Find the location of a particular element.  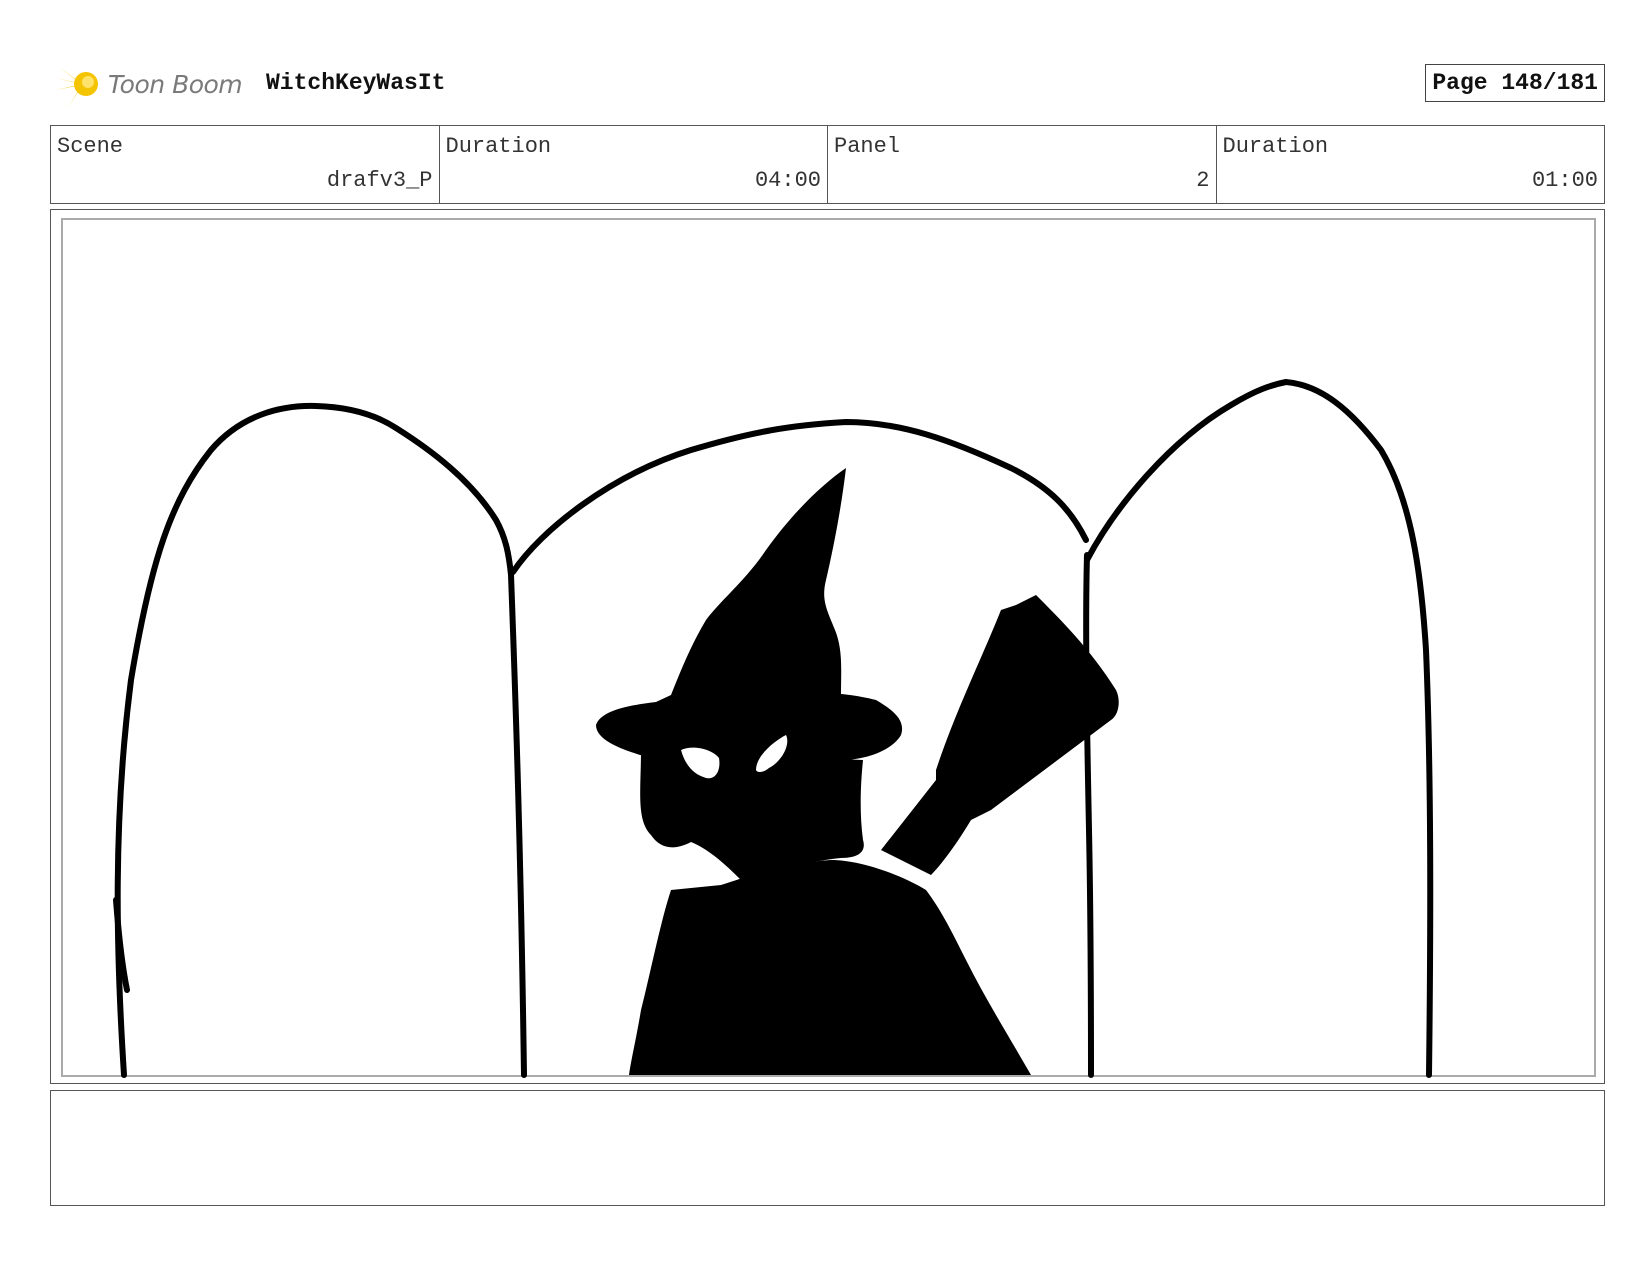

right-arch-stroke is located at coordinates (1259, 728).